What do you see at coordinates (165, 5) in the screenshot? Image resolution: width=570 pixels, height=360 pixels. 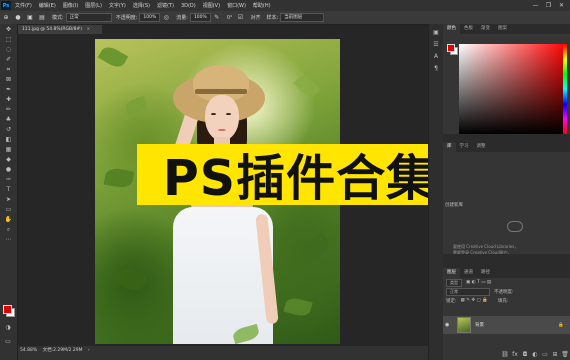 I see `menu-filter: 滤镜(T)` at bounding box center [165, 5].